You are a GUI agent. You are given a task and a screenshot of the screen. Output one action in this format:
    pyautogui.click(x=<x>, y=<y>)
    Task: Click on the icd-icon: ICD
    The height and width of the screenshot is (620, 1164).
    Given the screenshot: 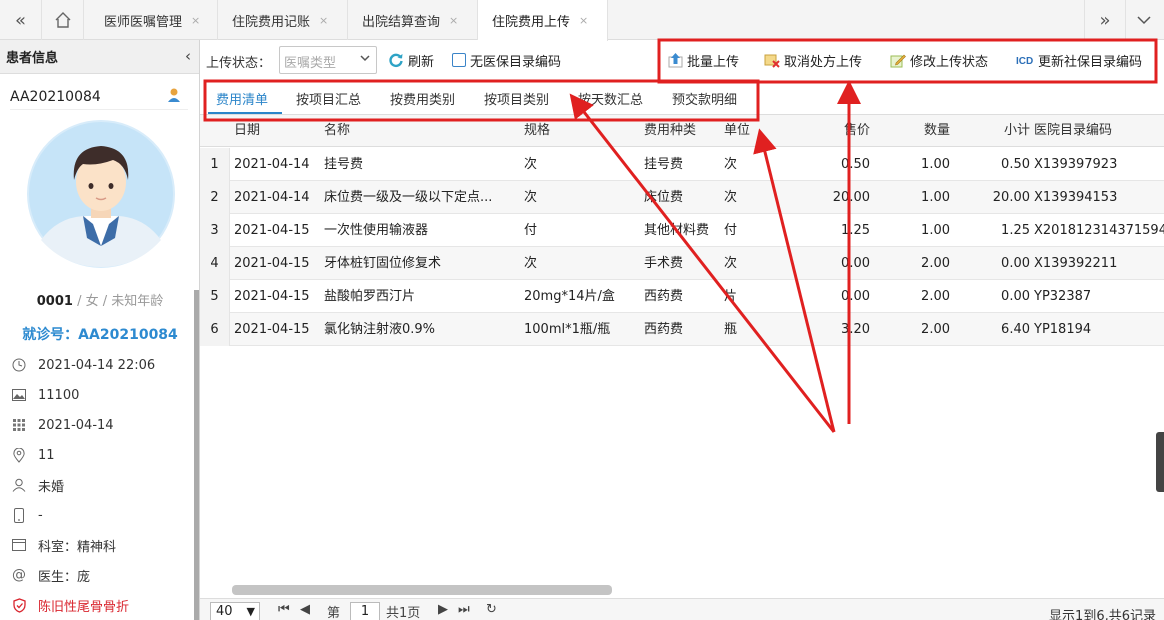 What is the action you would take?
    pyautogui.click(x=1025, y=60)
    